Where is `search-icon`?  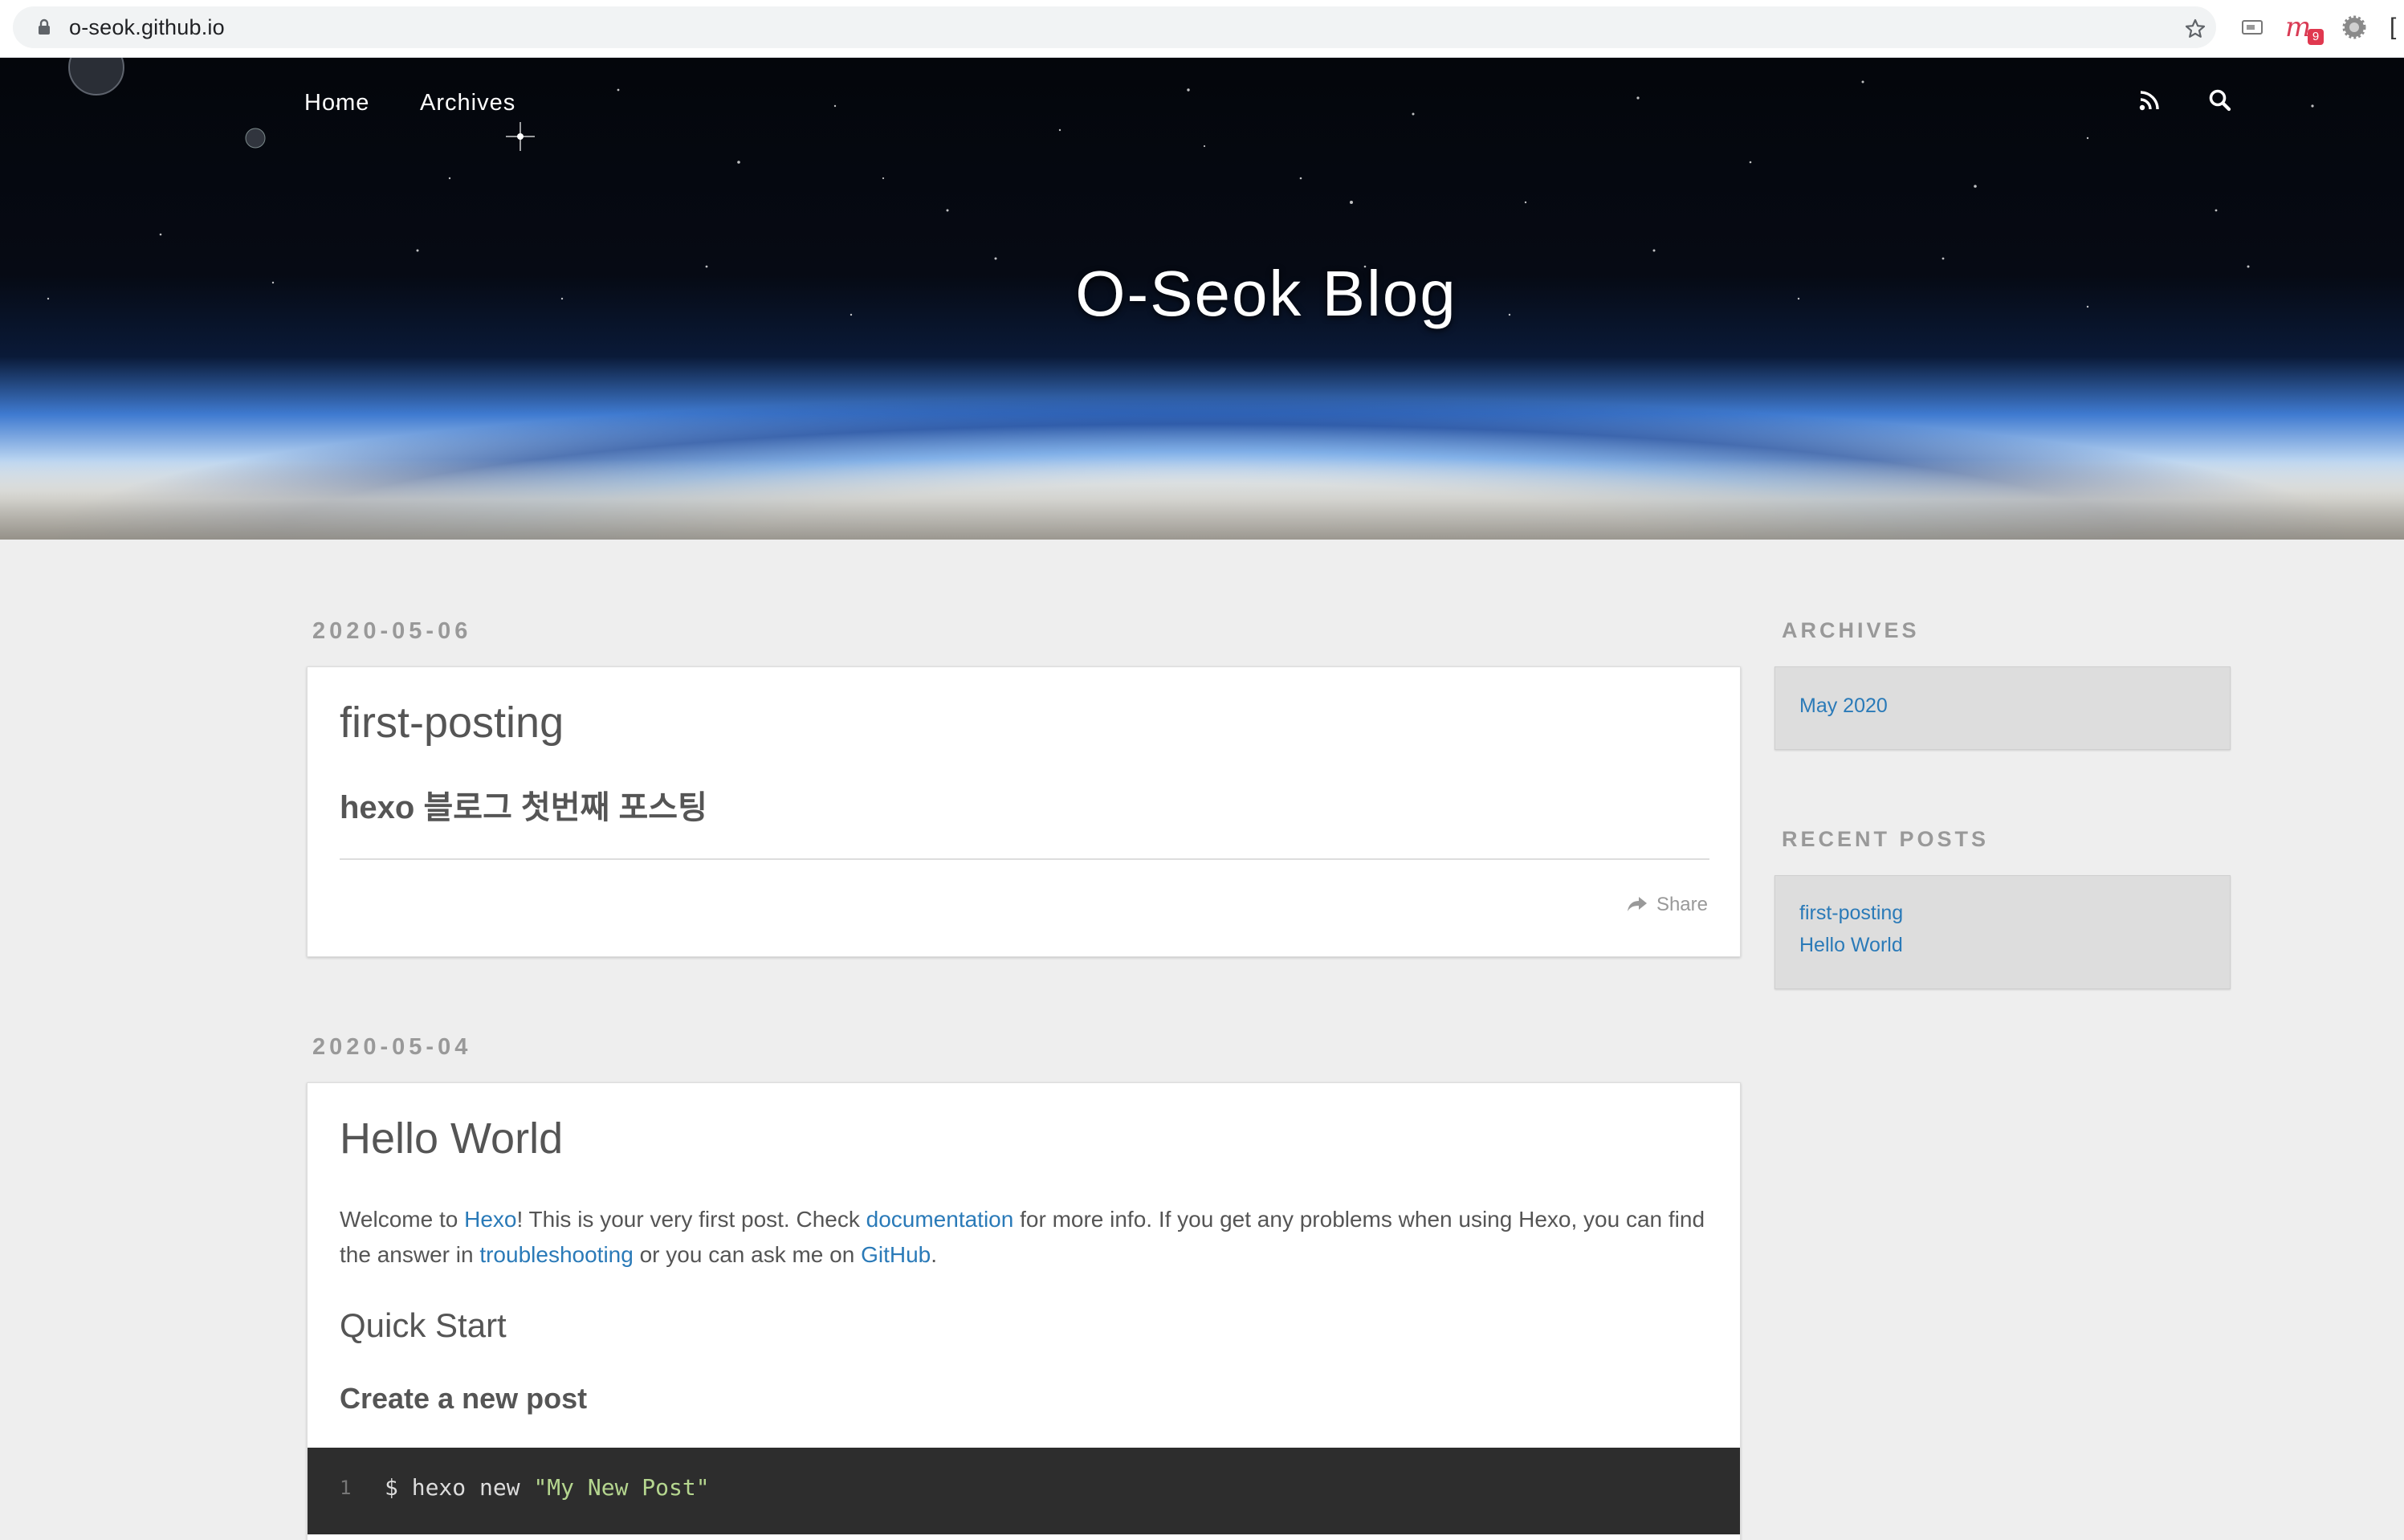
search-icon is located at coordinates (2220, 100).